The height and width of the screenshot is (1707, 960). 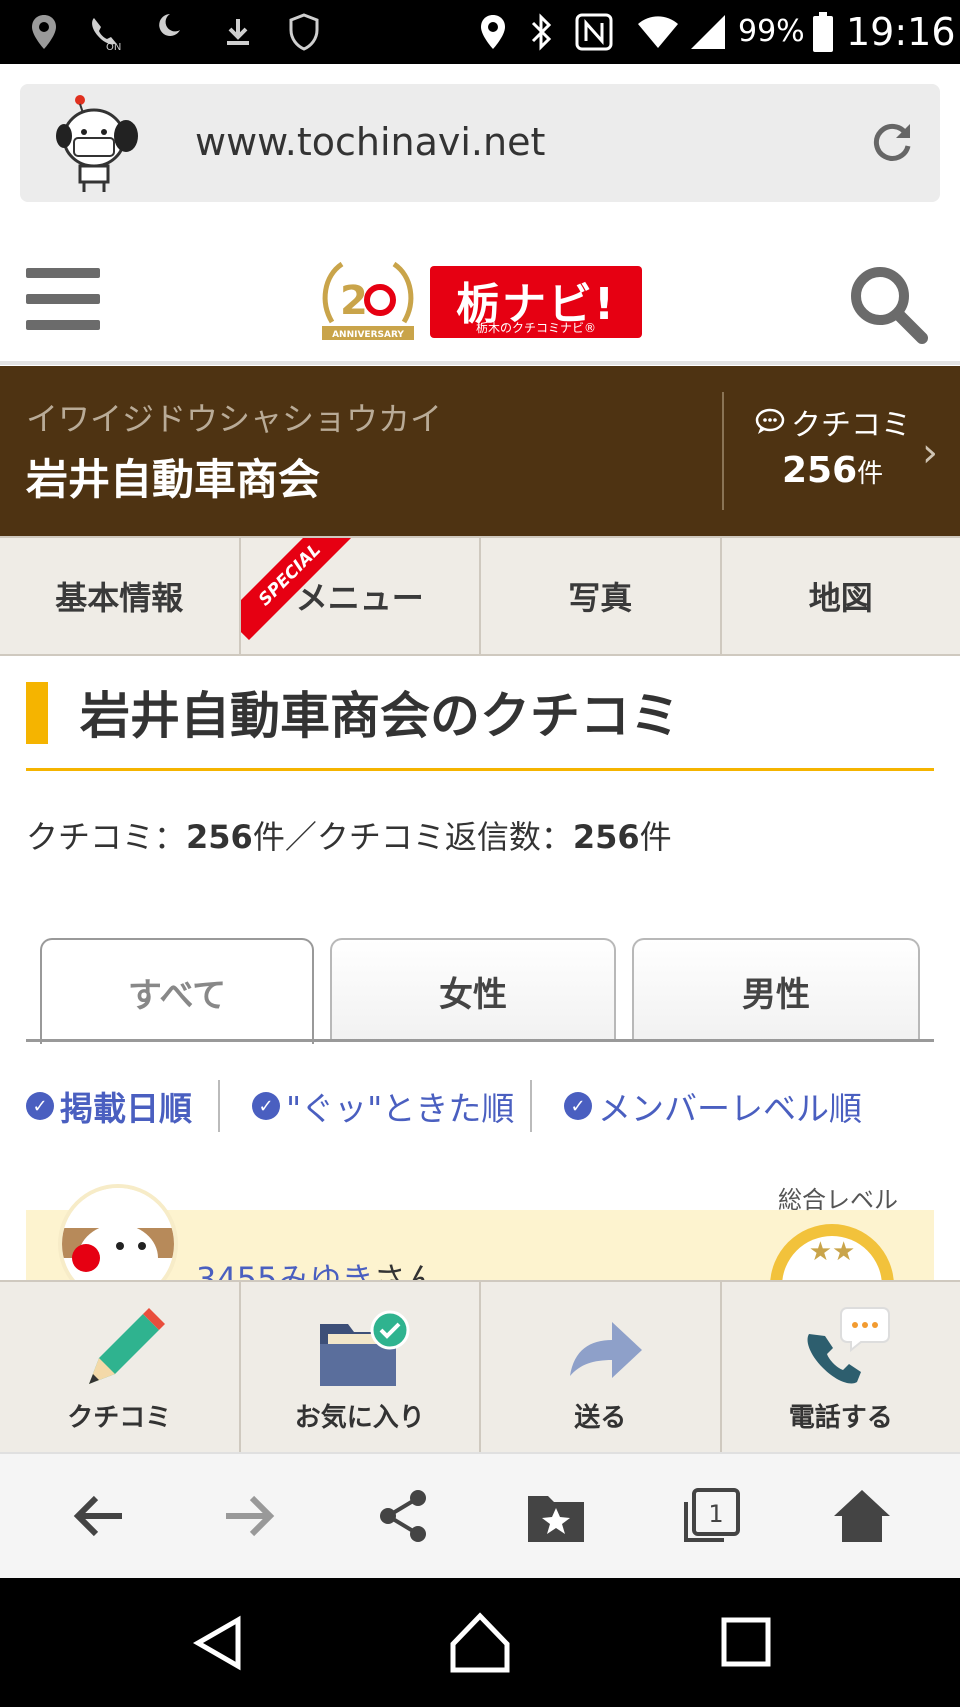 I want to click on clock: 19:16, so click(x=901, y=32).